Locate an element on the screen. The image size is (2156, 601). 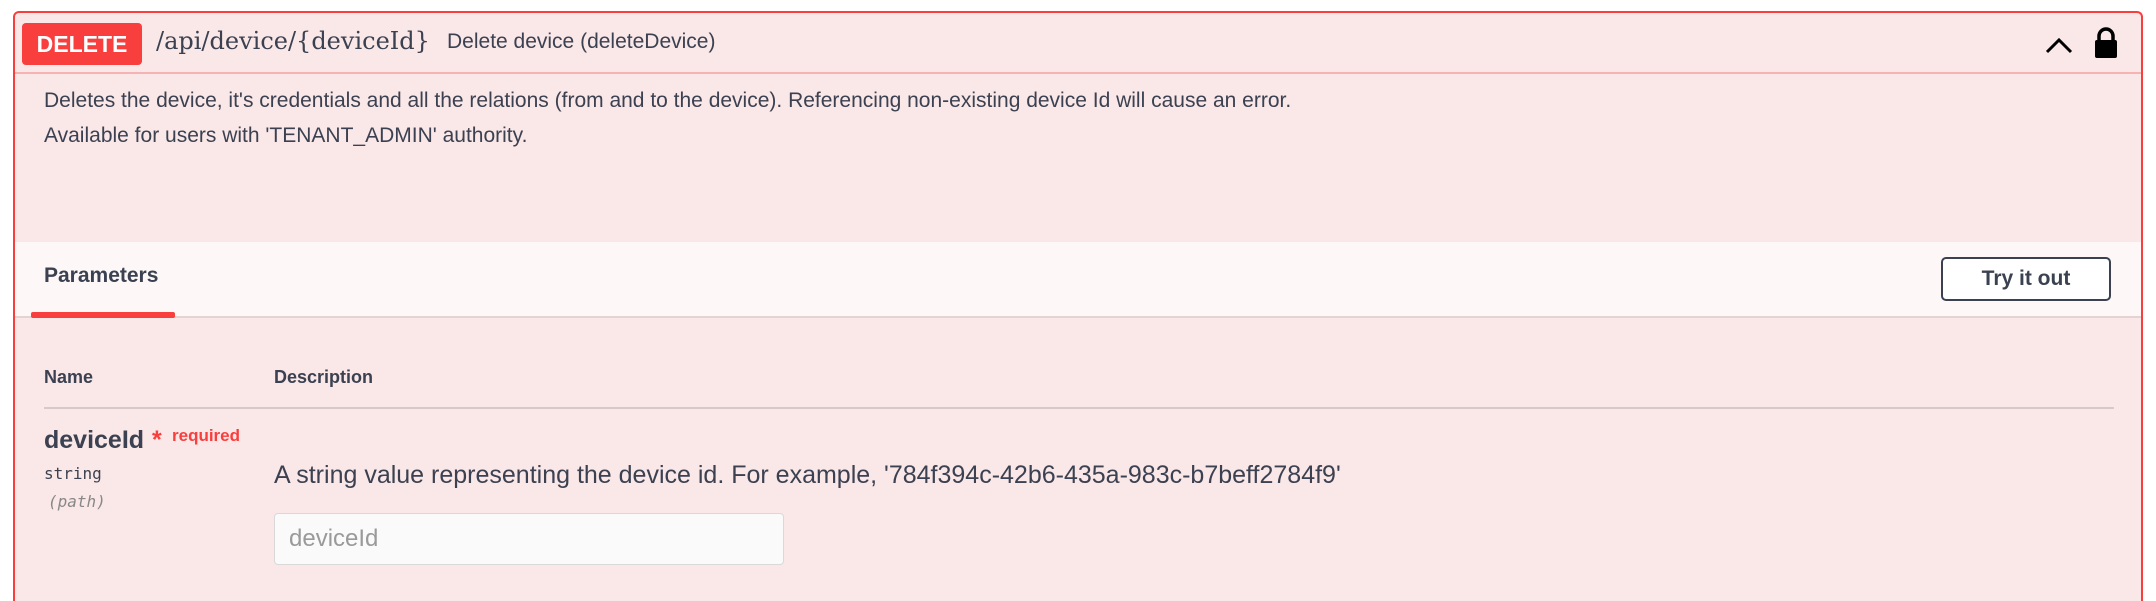
operation-path: /api/device/{deviceId} is located at coordinates (293, 41).